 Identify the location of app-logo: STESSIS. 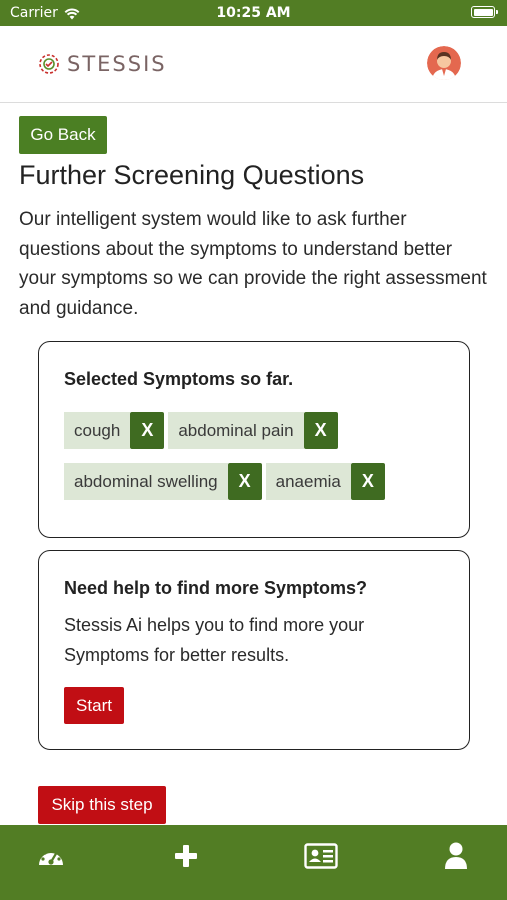
(102, 64).